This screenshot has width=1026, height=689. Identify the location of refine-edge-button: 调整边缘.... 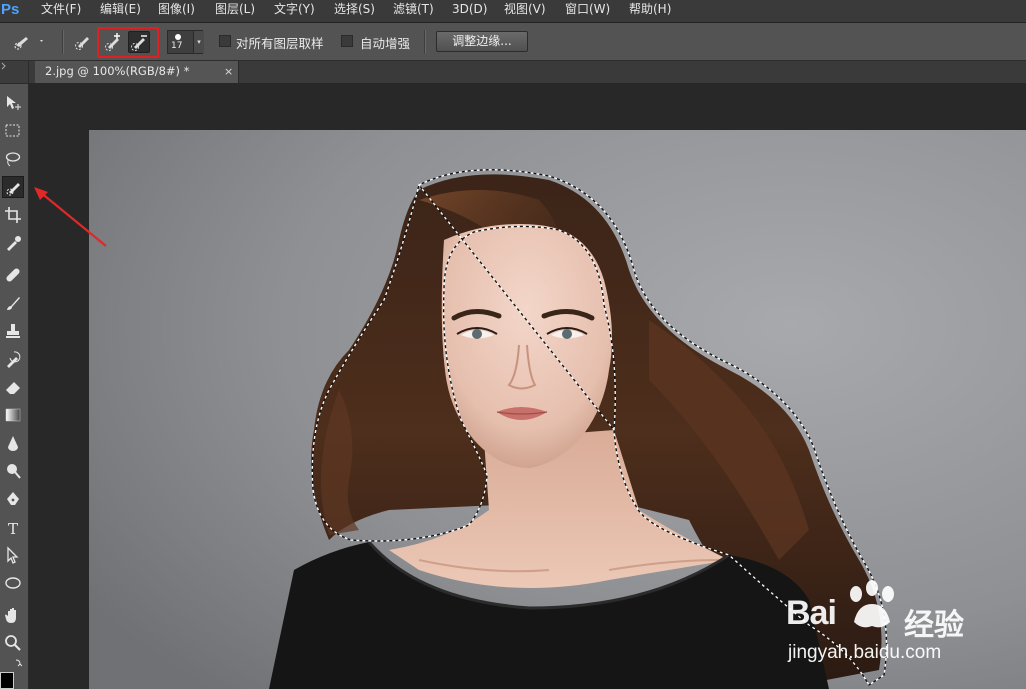
(482, 41).